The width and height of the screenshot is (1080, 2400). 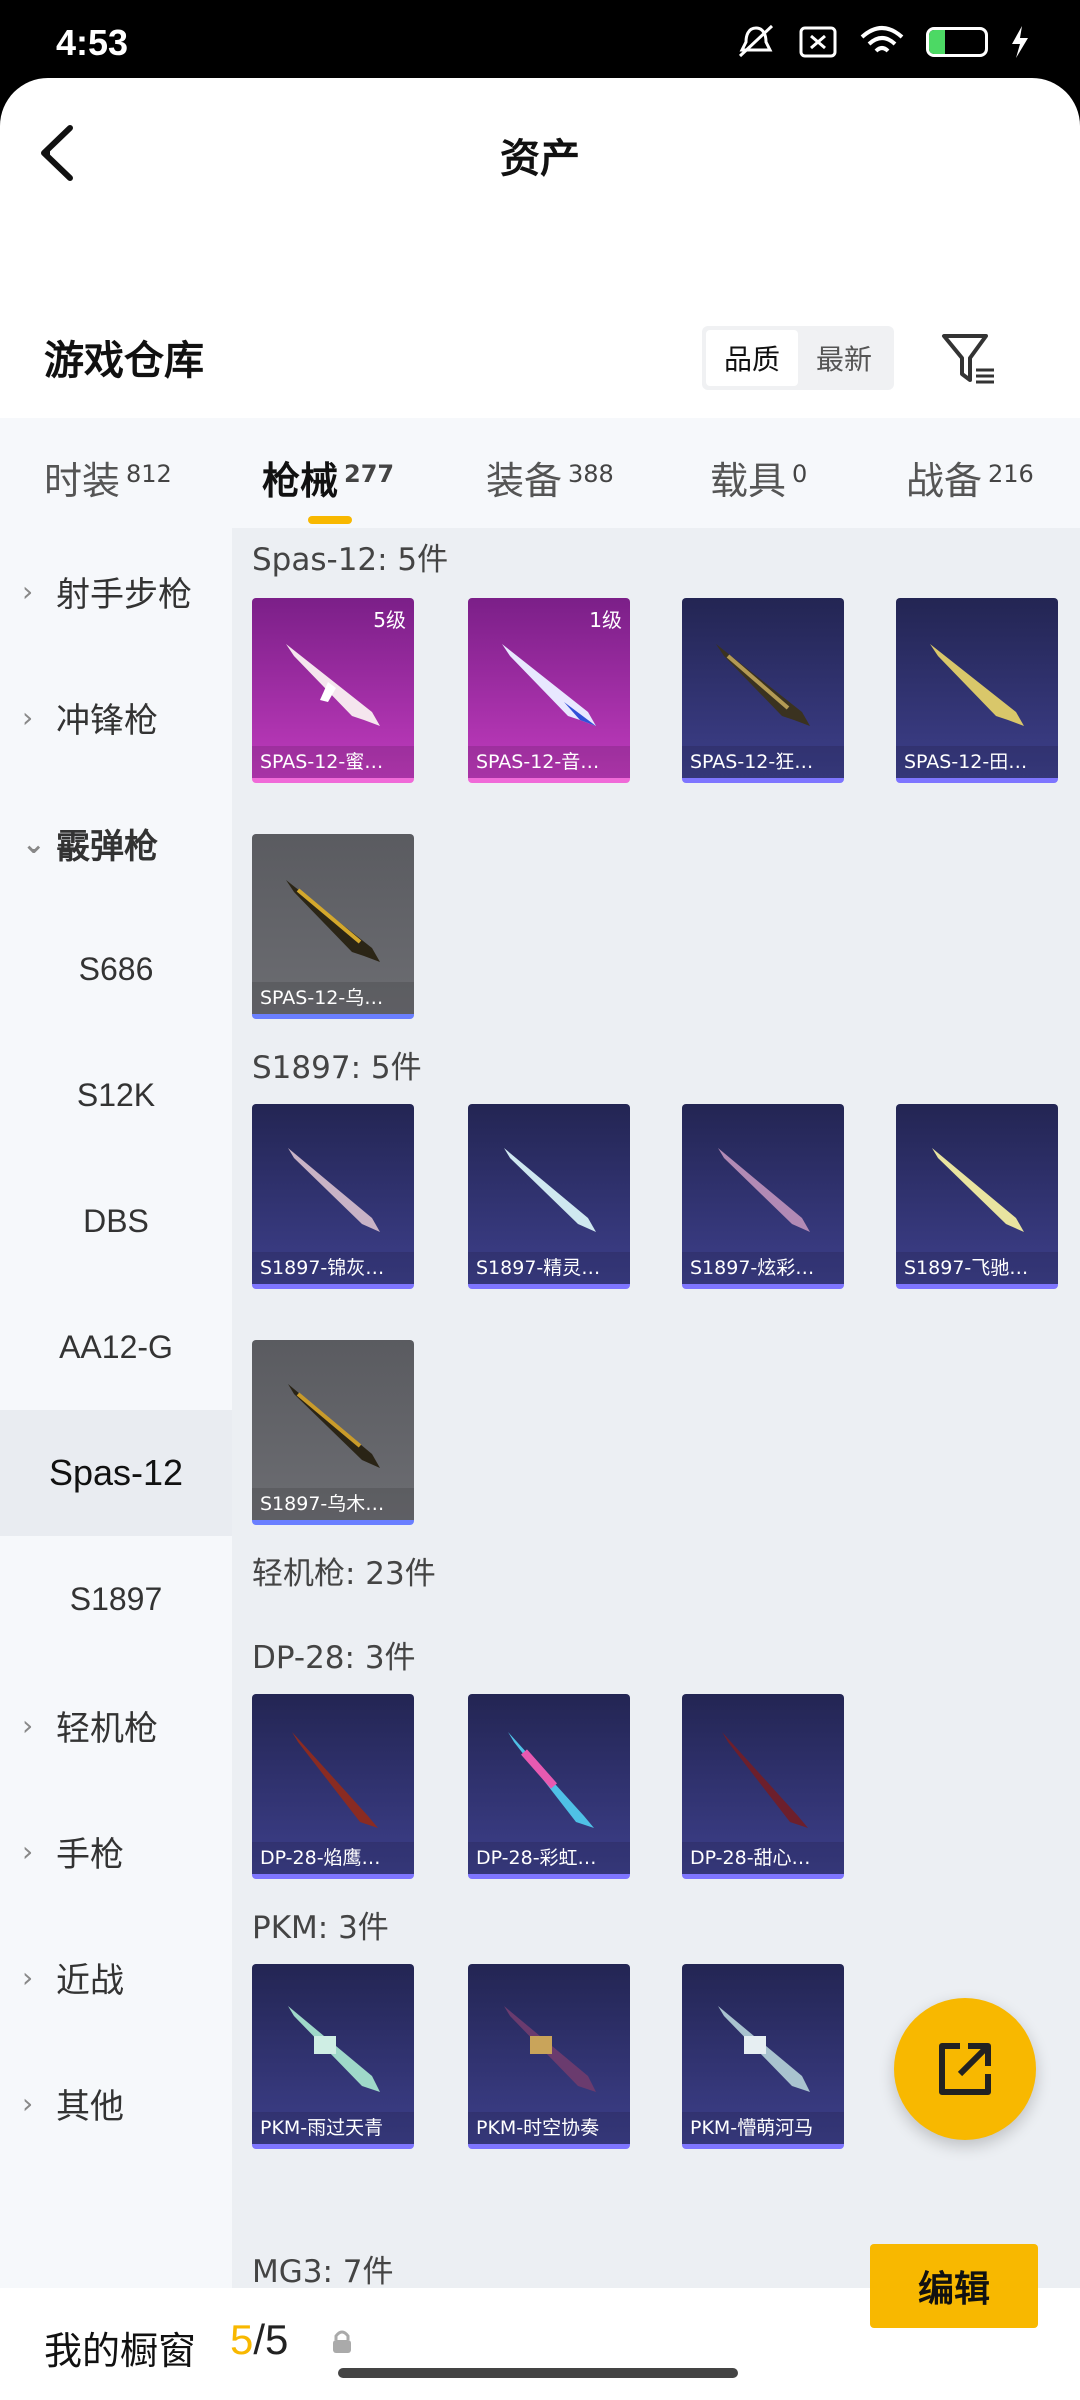 I want to click on sidebar-item-marksman: › 射手步枪, so click(x=116, y=591).